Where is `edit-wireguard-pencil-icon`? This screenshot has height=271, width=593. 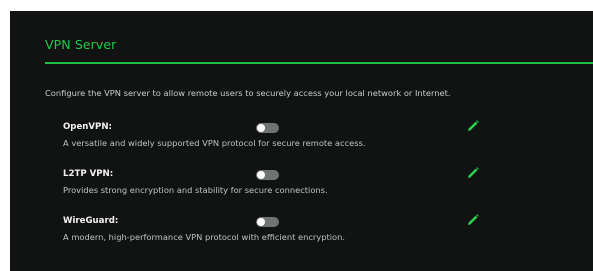
edit-wireguard-pencil-icon is located at coordinates (473, 220).